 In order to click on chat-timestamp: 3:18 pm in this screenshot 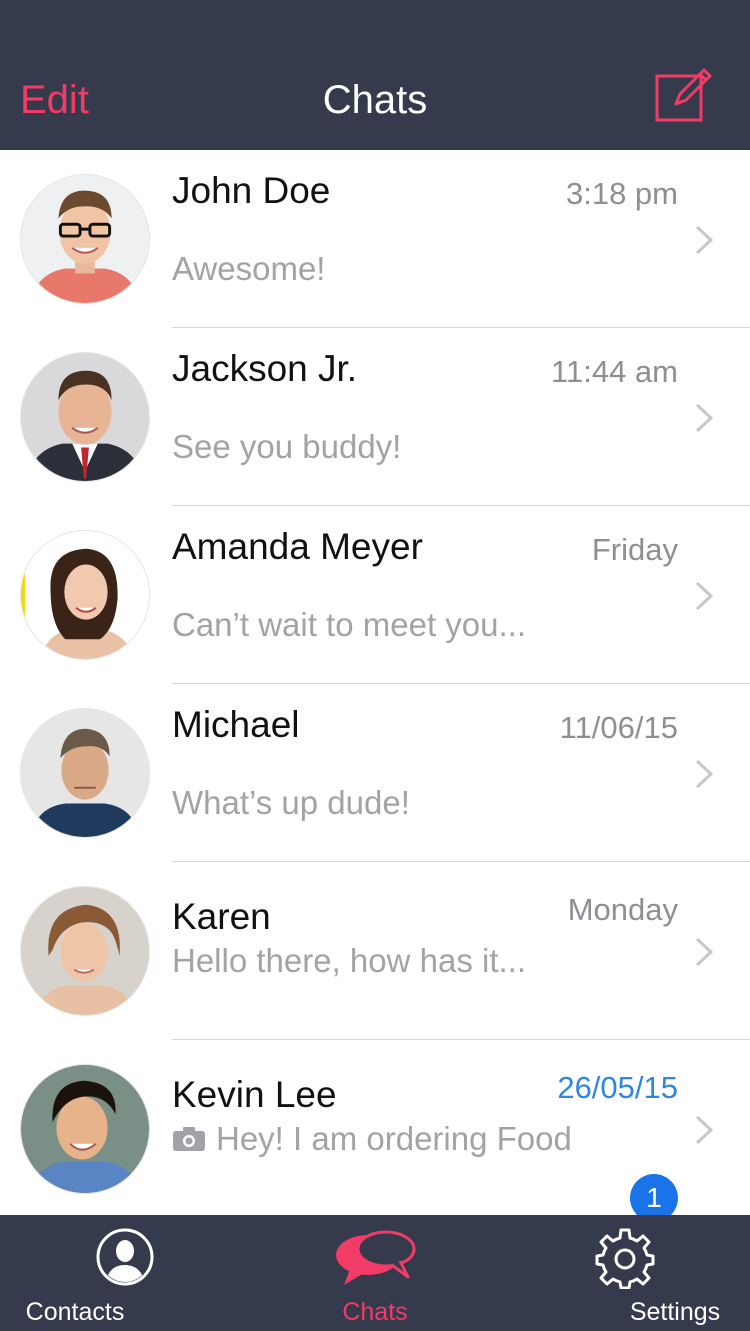, I will do `click(621, 193)`.